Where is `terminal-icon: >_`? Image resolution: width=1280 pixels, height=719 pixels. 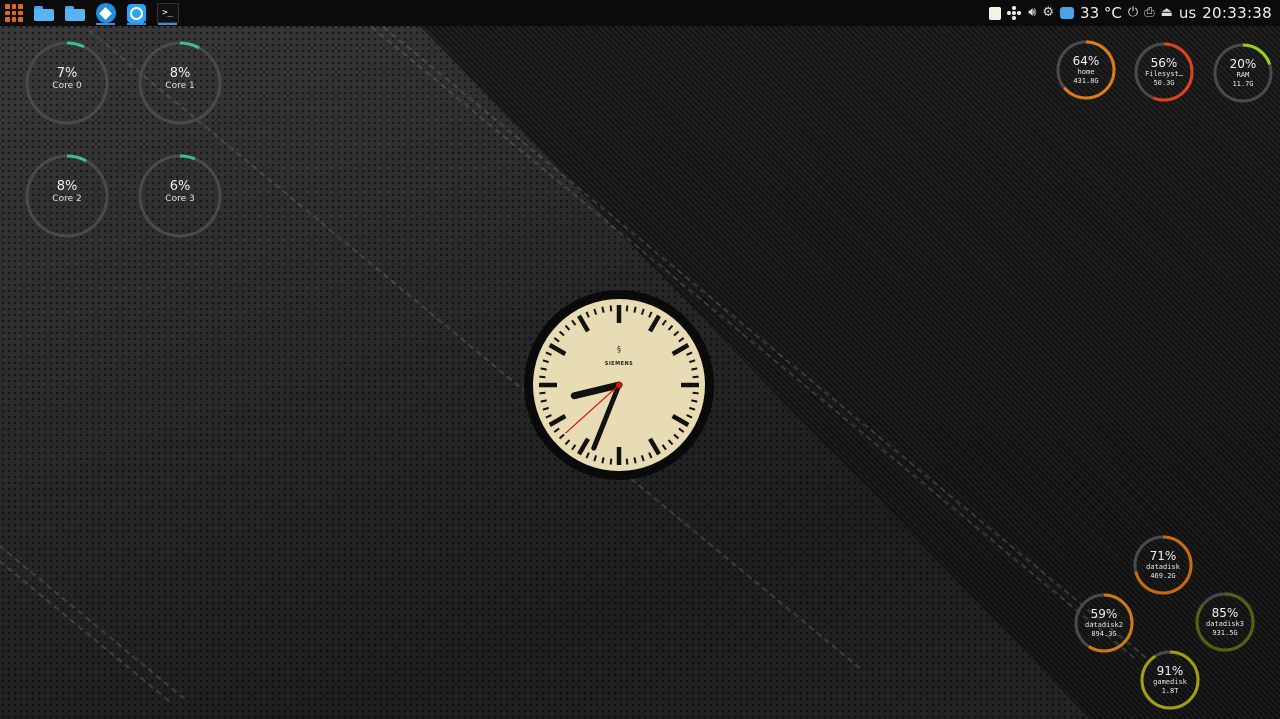 terminal-icon: >_ is located at coordinates (167, 13).